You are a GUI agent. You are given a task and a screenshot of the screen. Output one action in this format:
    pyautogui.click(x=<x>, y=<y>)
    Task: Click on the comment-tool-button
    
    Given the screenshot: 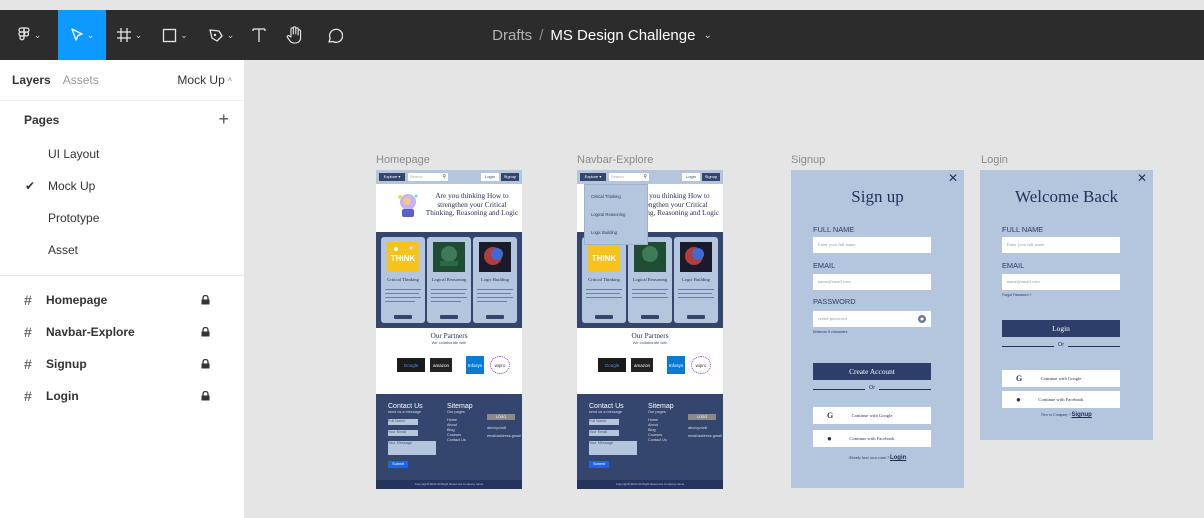 What is the action you would take?
    pyautogui.click(x=334, y=35)
    